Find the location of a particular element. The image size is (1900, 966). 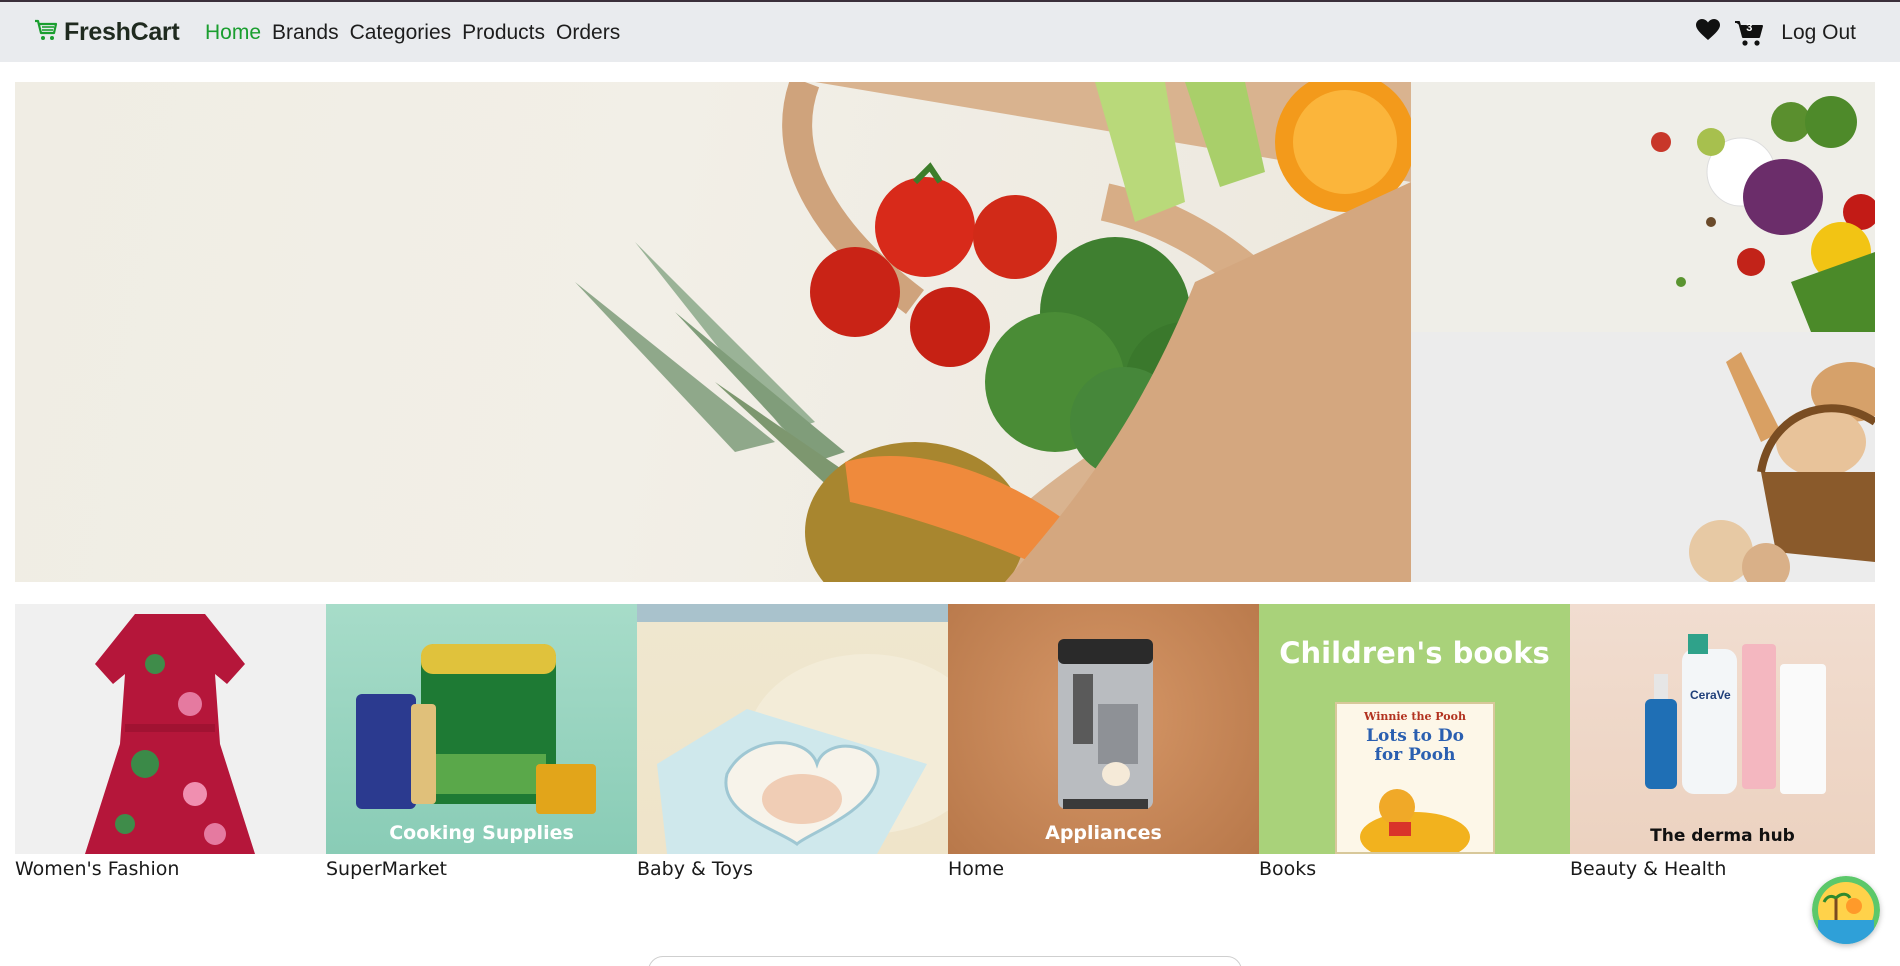

diapers-image is located at coordinates (802, 754).